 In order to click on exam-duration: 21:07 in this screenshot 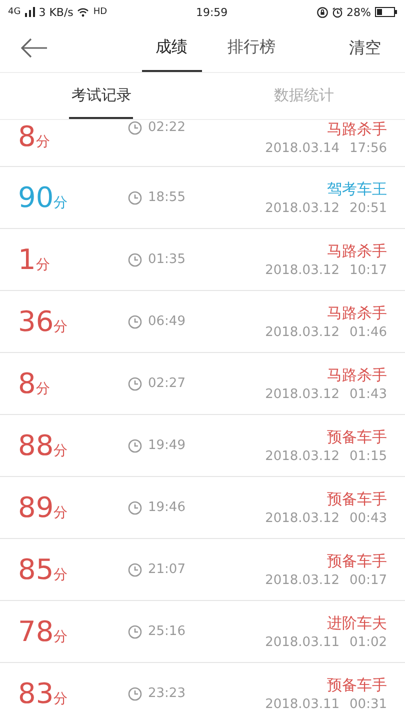, I will do `click(167, 569)`.